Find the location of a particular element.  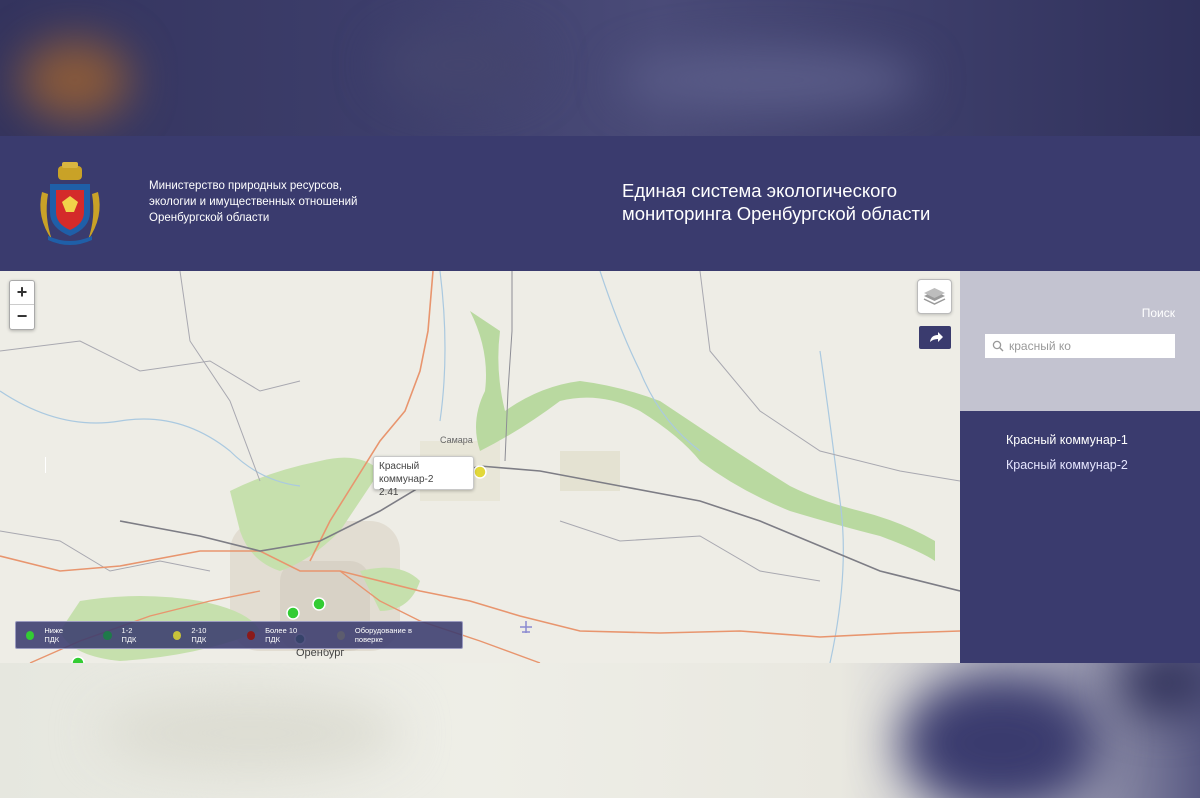

legend-dot-green is located at coordinates (30, 635).